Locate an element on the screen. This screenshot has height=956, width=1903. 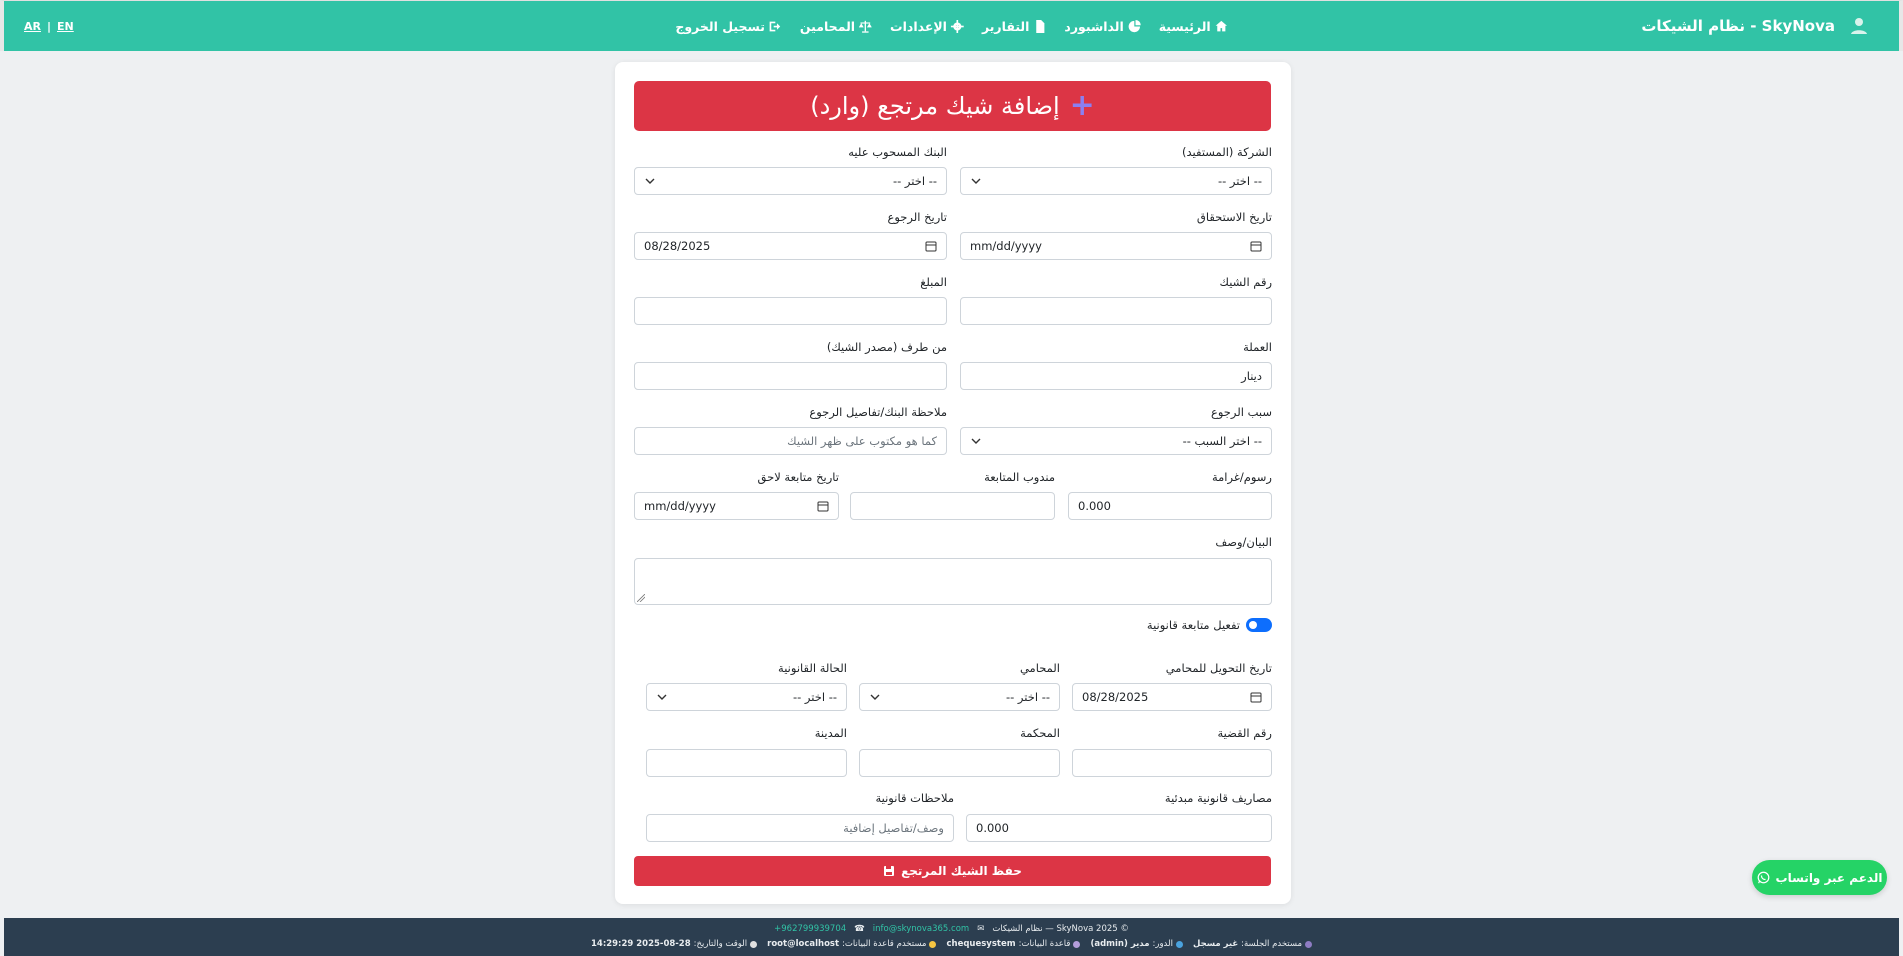
role-label: الدور: is located at coordinates (1162, 944).